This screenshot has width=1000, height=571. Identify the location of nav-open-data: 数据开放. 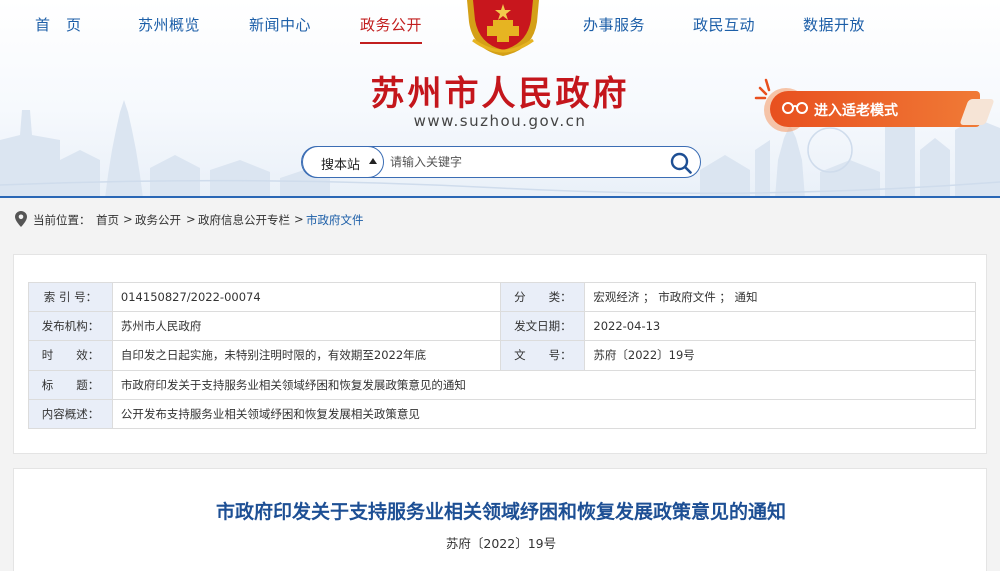
(834, 26).